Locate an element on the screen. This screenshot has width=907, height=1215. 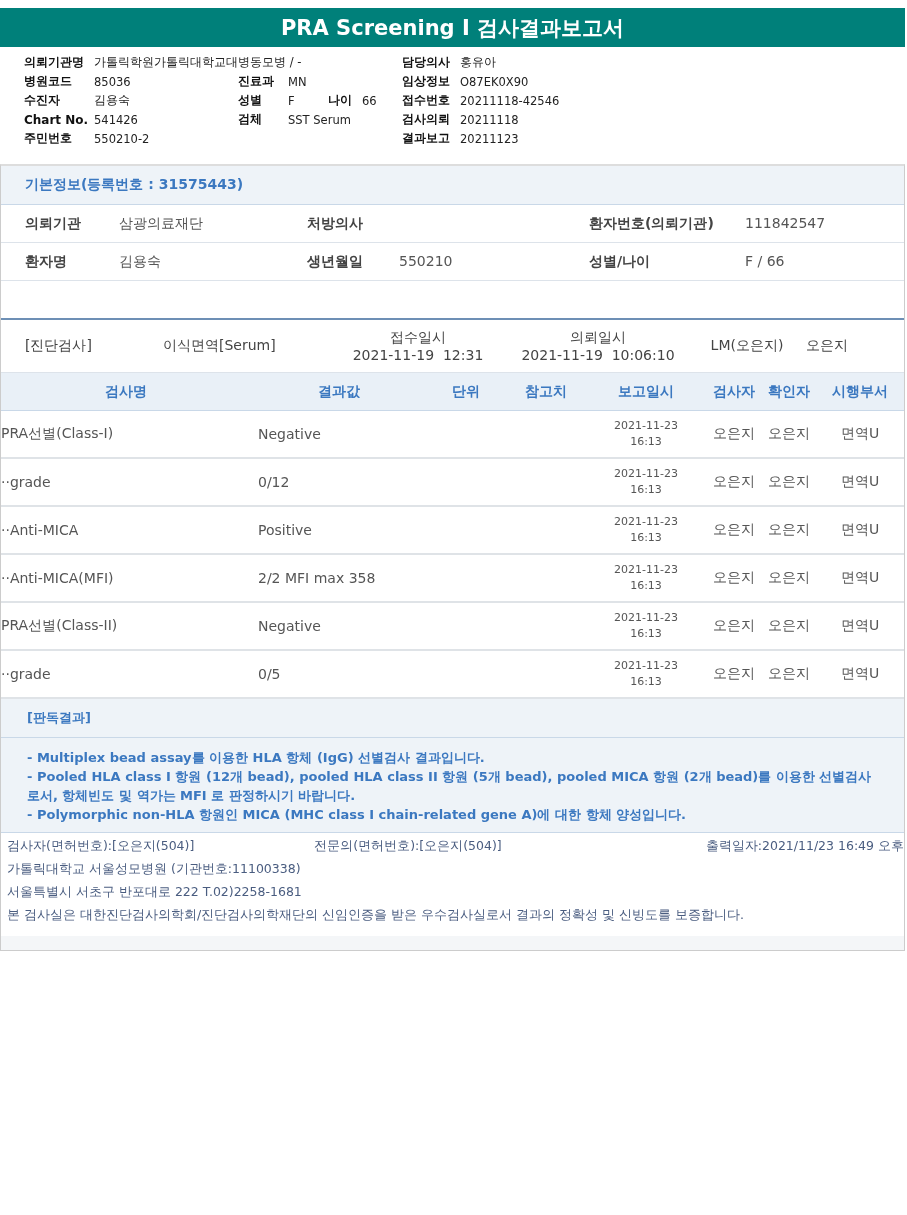
field-label: 주민번호 is located at coordinates (48, 138).